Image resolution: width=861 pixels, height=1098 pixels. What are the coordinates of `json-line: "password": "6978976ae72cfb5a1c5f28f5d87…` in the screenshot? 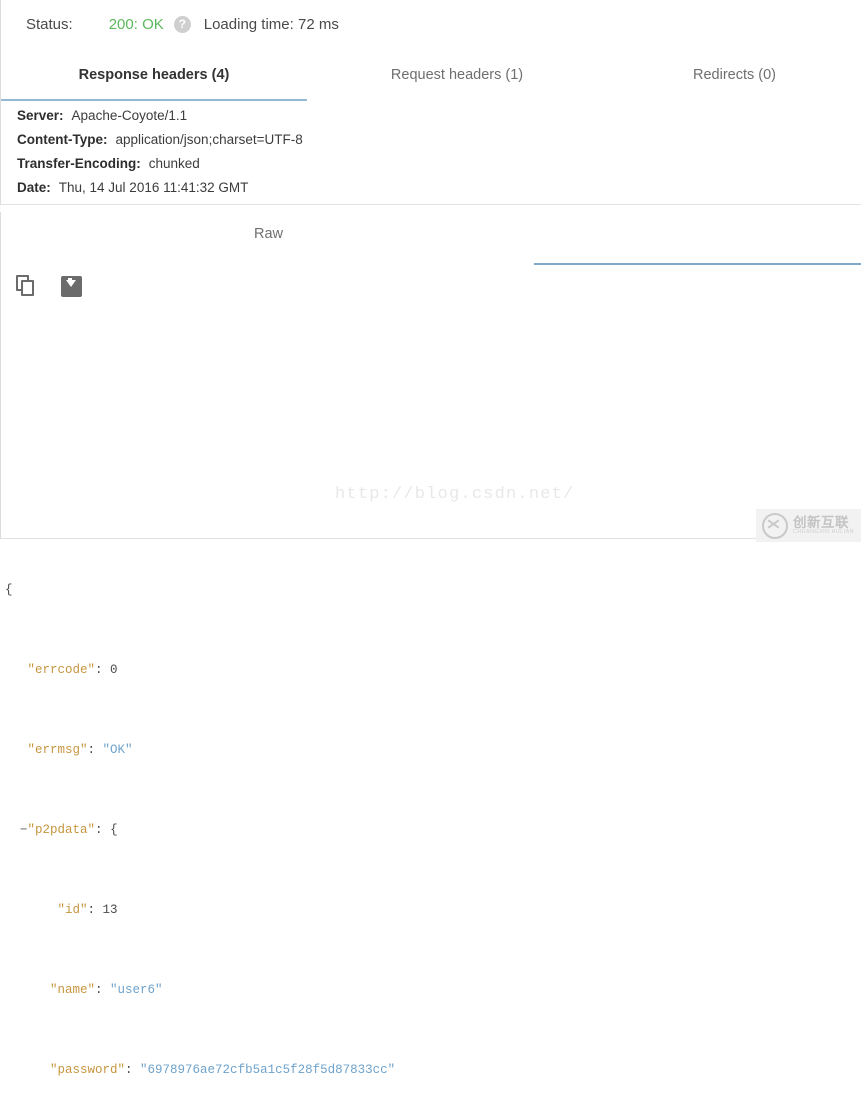 It's located at (431, 1070).